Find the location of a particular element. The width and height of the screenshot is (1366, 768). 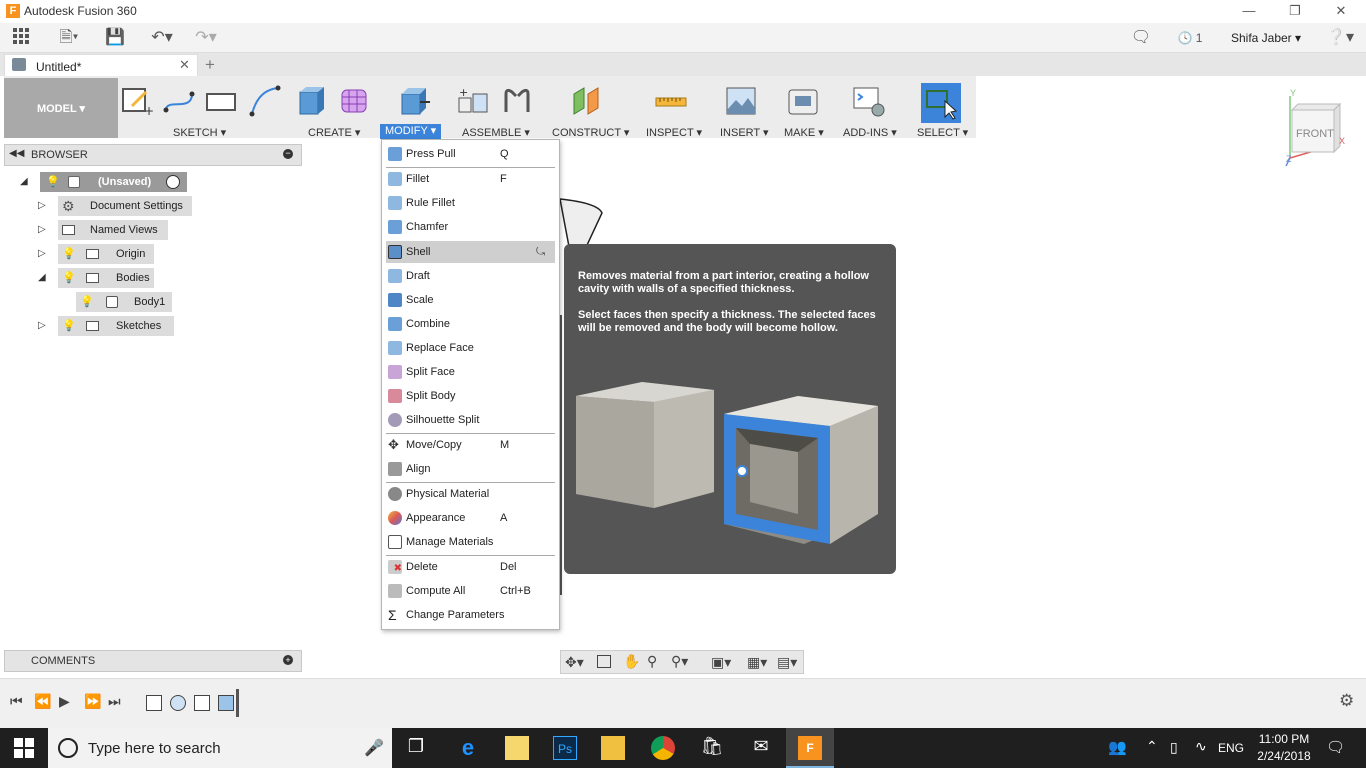

browser-item-sketches: ▷ 💡 Sketches is located at coordinates (150, 327).